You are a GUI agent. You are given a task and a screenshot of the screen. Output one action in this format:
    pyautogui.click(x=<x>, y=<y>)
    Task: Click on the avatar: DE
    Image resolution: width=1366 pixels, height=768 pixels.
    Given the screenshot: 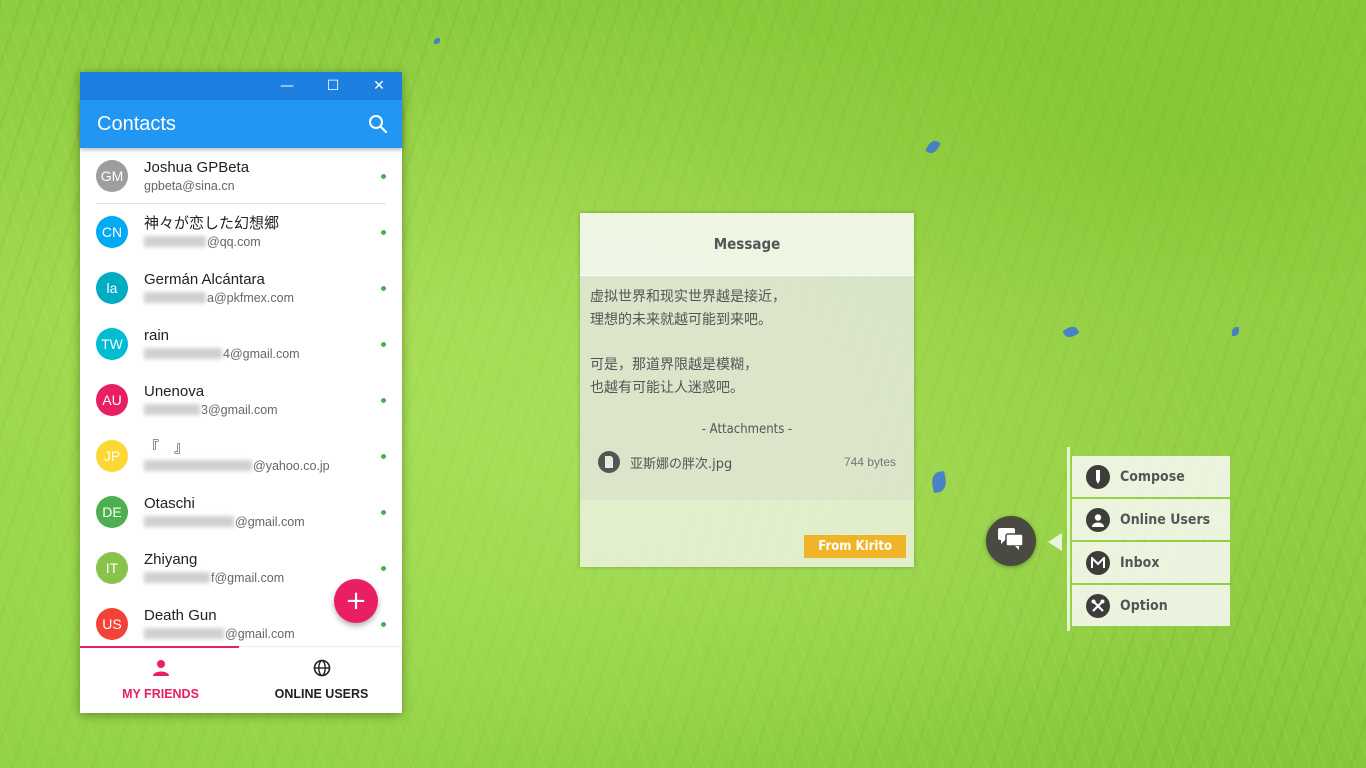 What is the action you would take?
    pyautogui.click(x=112, y=512)
    